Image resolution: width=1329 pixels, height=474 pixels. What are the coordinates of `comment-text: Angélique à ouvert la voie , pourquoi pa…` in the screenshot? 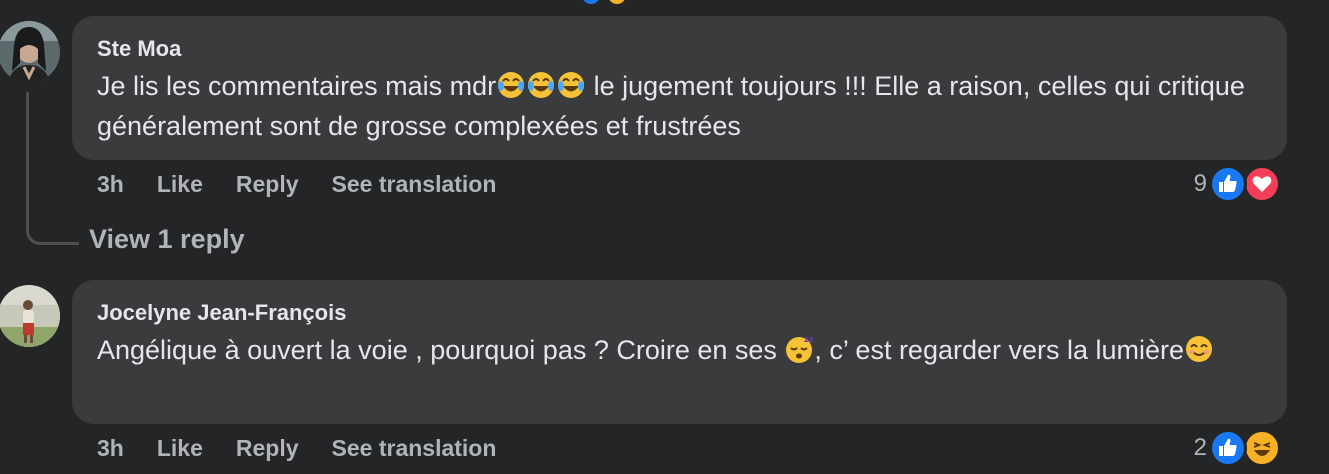 It's located at (680, 350).